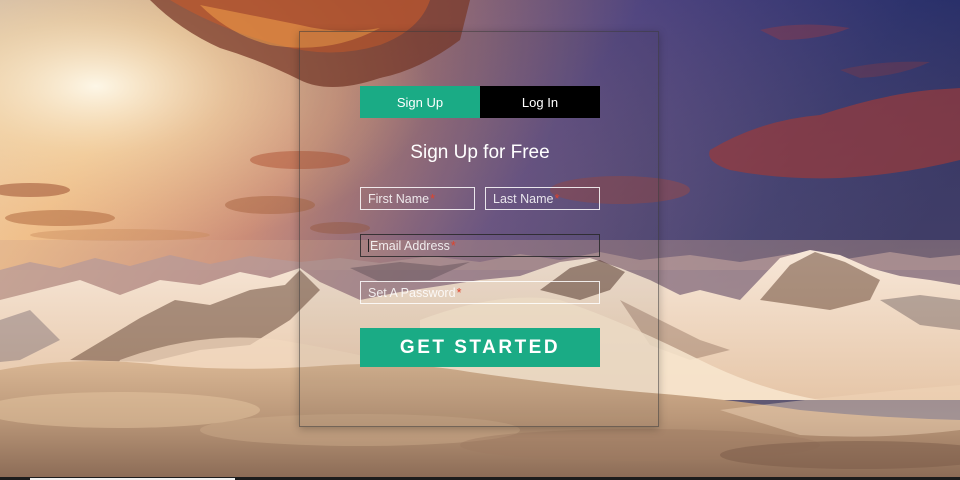  What do you see at coordinates (480, 152) in the screenshot?
I see `form-title: Sign Up for Free` at bounding box center [480, 152].